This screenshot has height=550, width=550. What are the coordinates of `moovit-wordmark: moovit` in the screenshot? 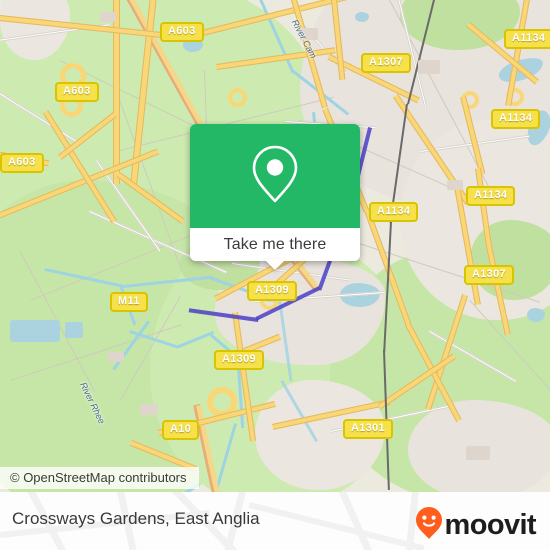 It's located at (490, 525).